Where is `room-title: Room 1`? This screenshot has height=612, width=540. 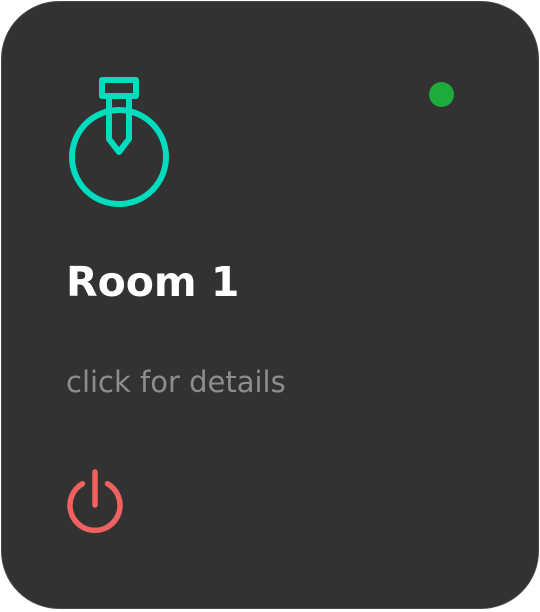
room-title: Room 1 is located at coordinates (153, 282).